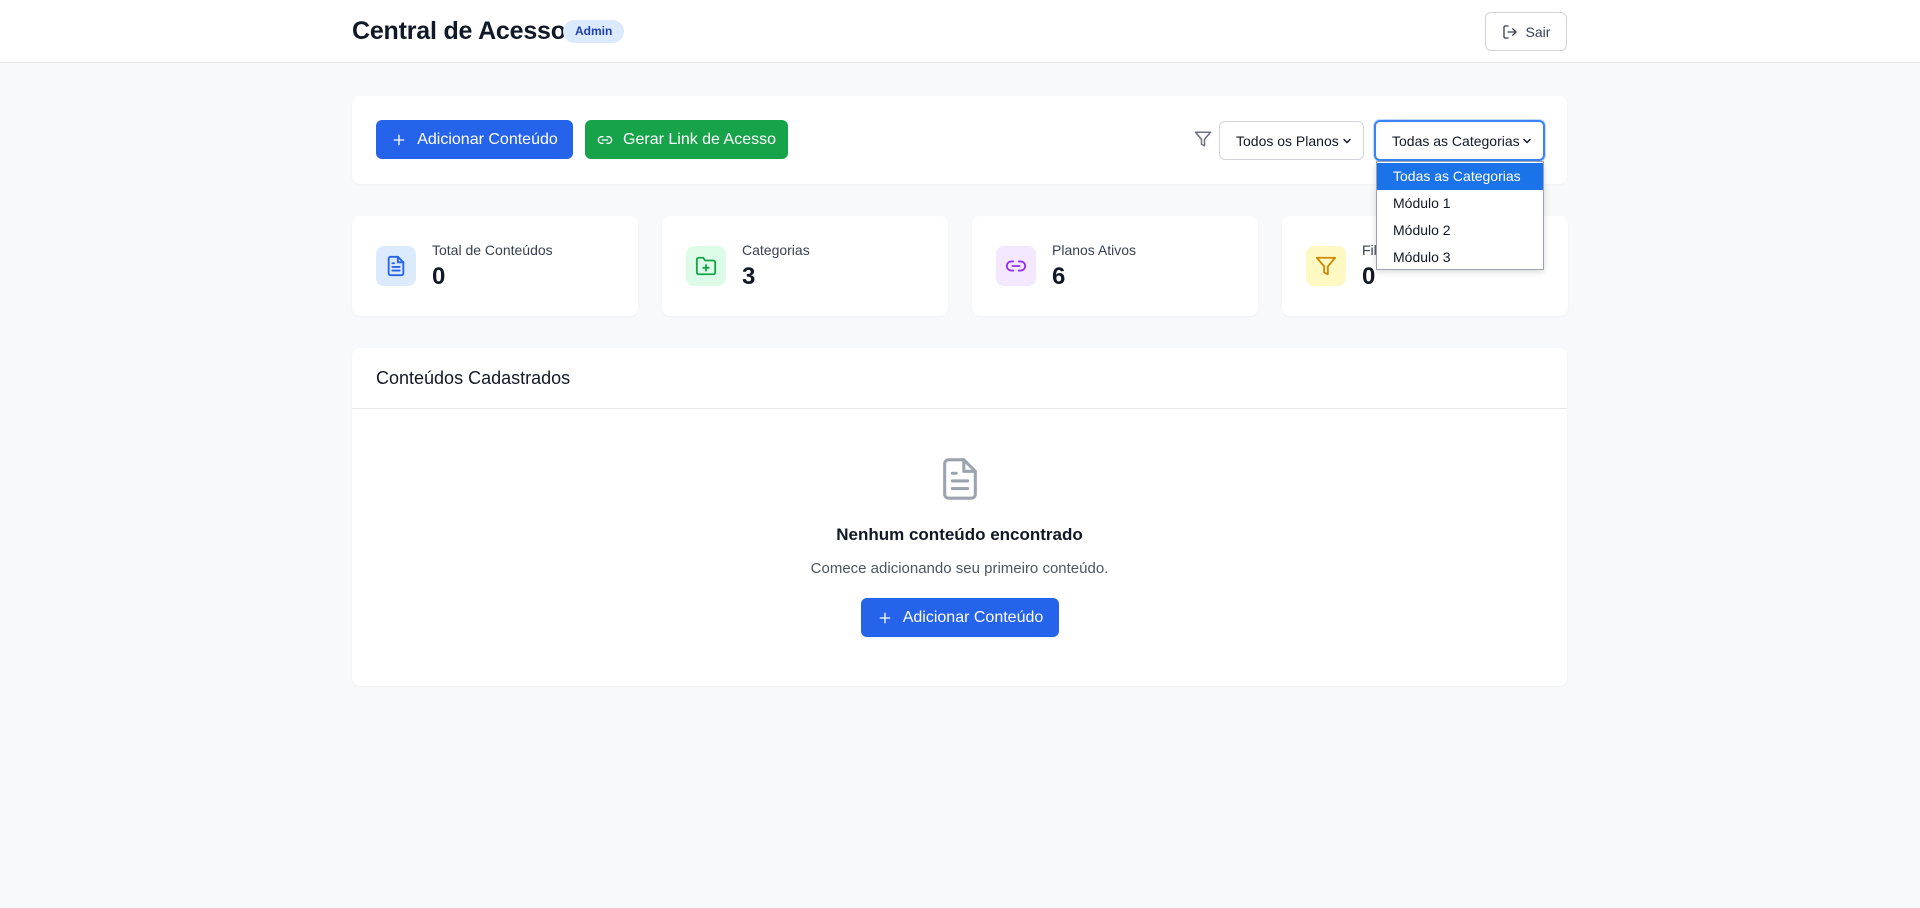 The width and height of the screenshot is (1920, 908). Describe the element at coordinates (1460, 257) in the screenshot. I see `dropdown-option-modulo-3: Módulo 3` at that location.